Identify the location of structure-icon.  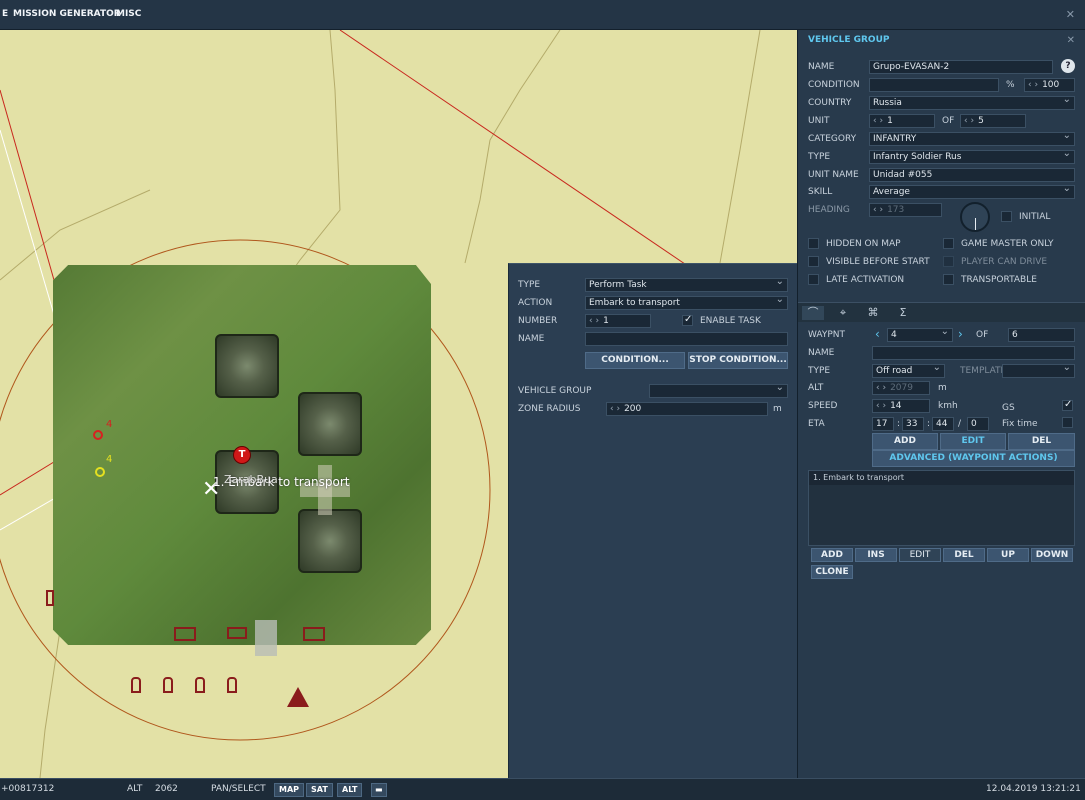
(266, 638).